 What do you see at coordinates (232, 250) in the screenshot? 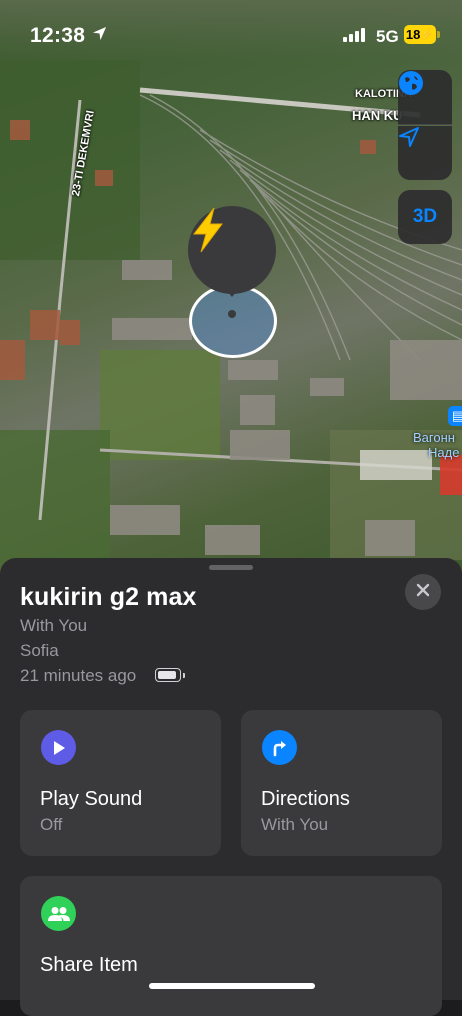
I see `item-map-pin` at bounding box center [232, 250].